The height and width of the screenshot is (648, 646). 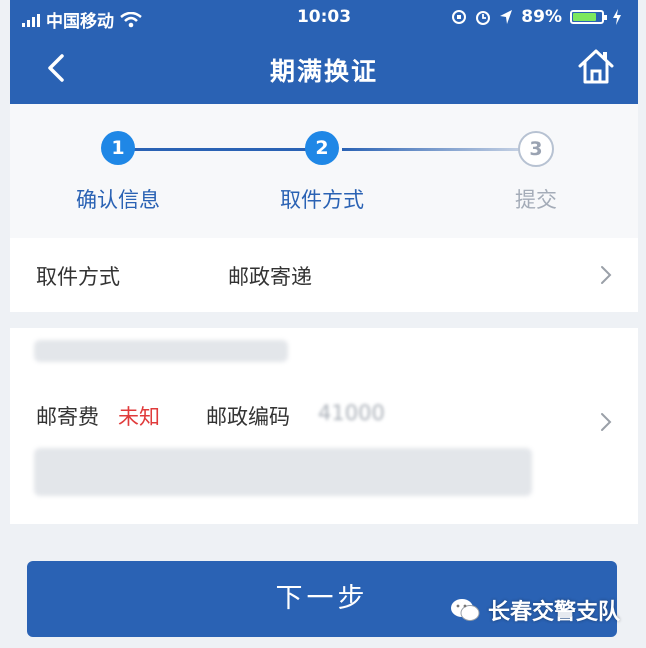 What do you see at coordinates (536, 200) in the screenshot?
I see `step-3-label: 提交` at bounding box center [536, 200].